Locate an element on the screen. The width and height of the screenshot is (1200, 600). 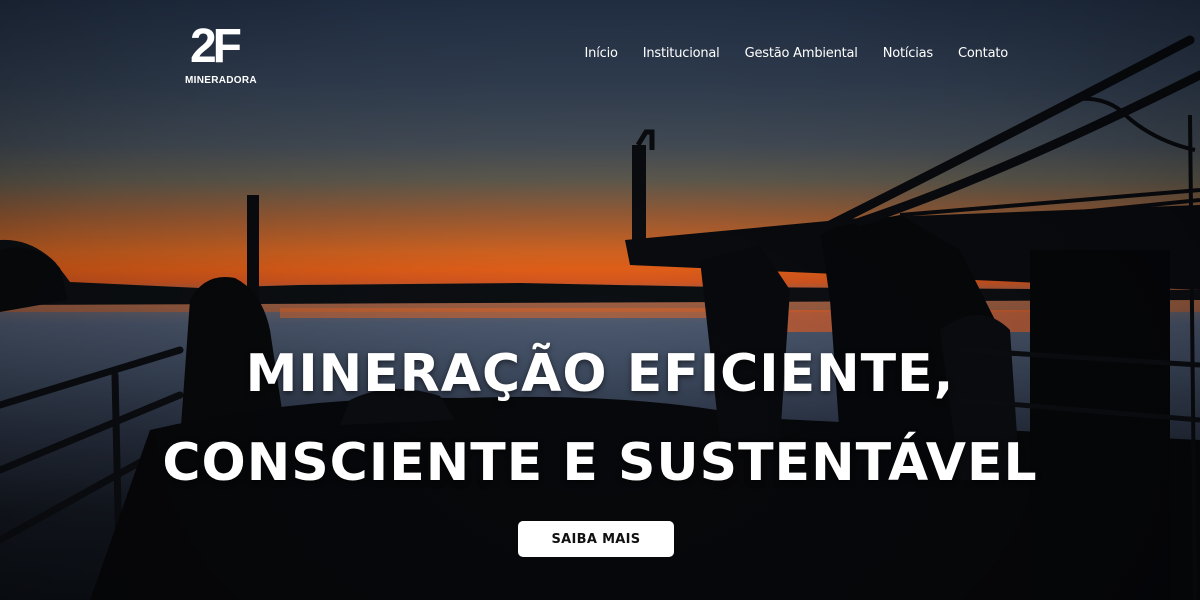
nav-item-inicio: Início is located at coordinates (601, 53).